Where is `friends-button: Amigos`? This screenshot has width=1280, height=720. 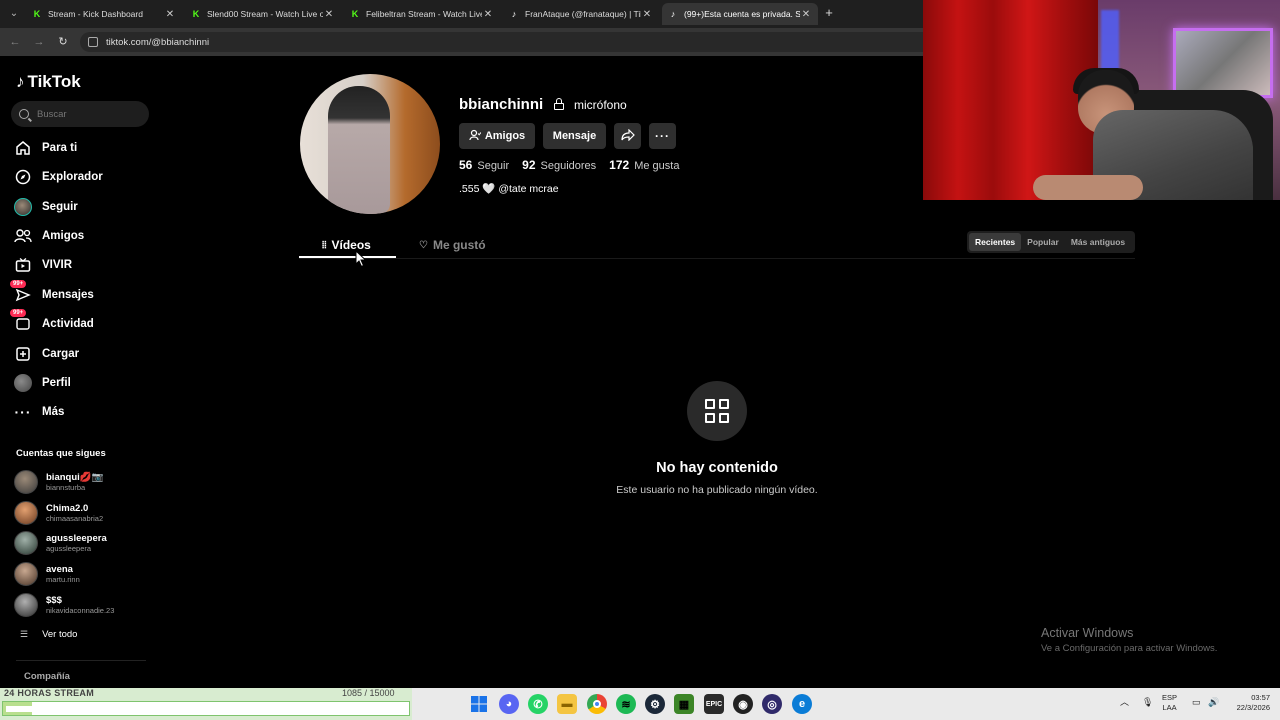 friends-button: Amigos is located at coordinates (497, 136).